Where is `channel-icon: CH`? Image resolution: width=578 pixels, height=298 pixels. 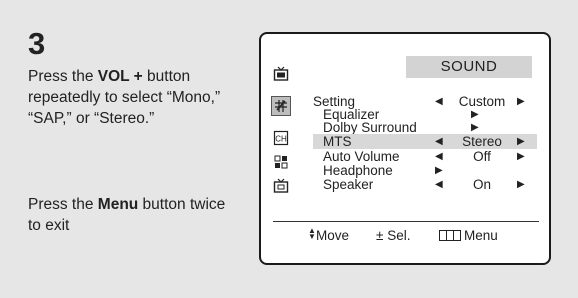
channel-icon: CH is located at coordinates (281, 138).